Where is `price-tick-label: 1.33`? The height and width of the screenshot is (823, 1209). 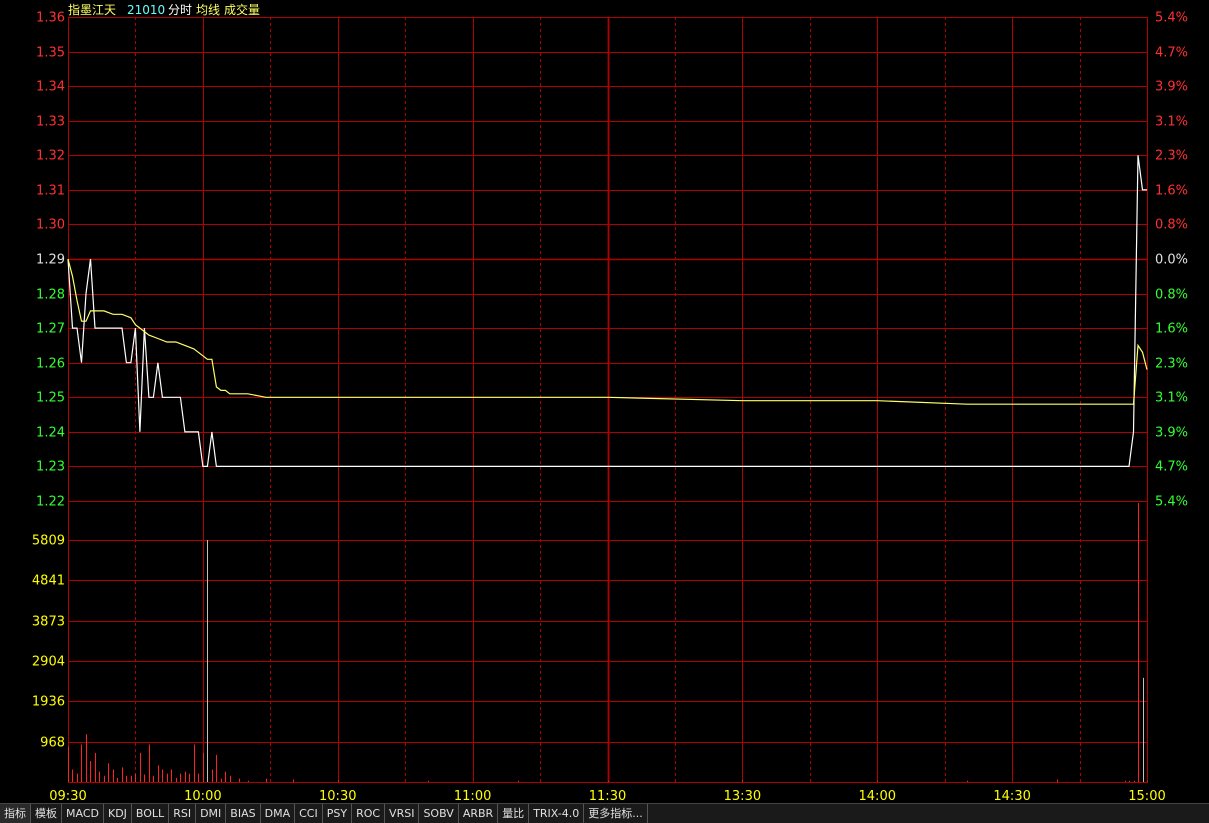 price-tick-label: 1.33 is located at coordinates (50, 122).